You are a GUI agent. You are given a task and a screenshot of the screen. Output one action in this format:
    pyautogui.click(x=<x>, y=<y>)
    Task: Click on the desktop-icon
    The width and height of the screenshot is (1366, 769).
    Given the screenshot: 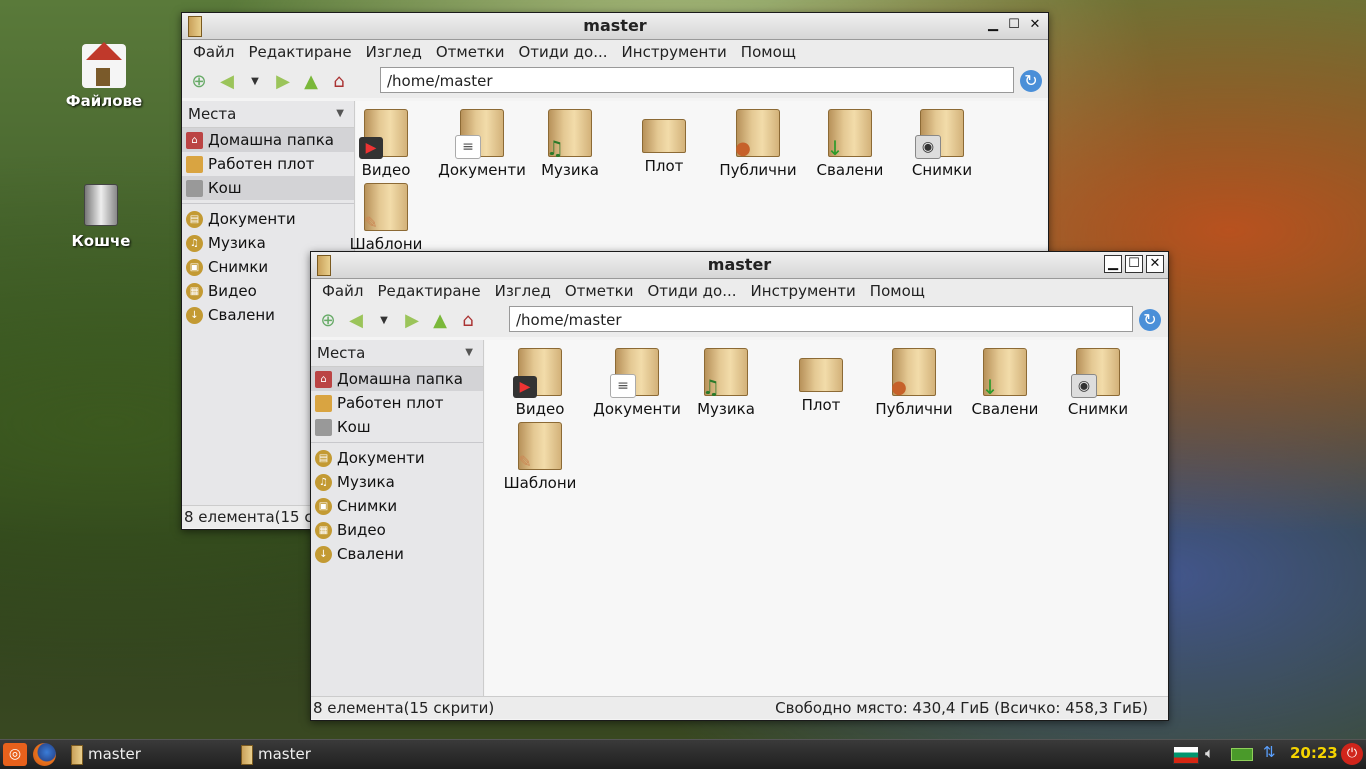 What is the action you would take?
    pyautogui.click(x=323, y=403)
    